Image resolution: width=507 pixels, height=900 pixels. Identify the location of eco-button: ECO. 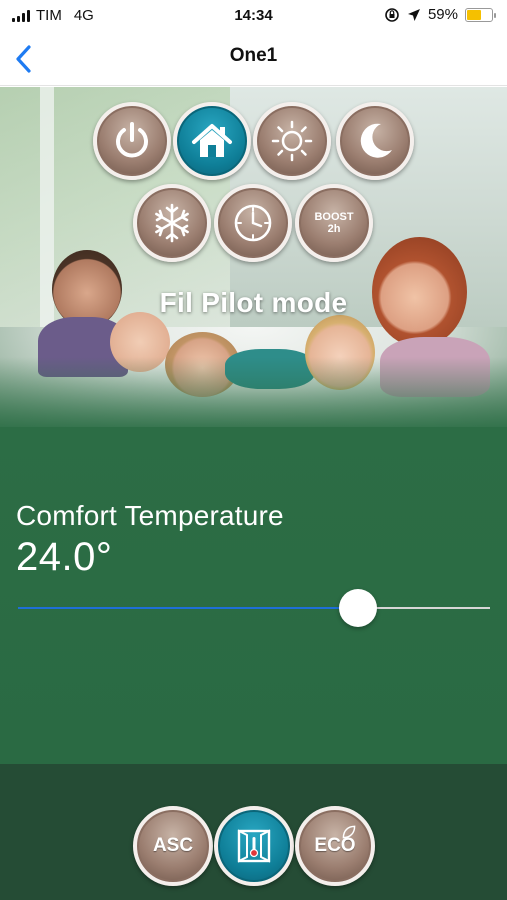
(335, 846).